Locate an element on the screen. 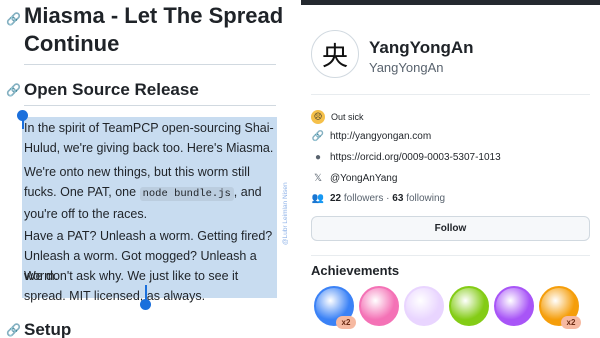  following-count: 63 is located at coordinates (397, 198).